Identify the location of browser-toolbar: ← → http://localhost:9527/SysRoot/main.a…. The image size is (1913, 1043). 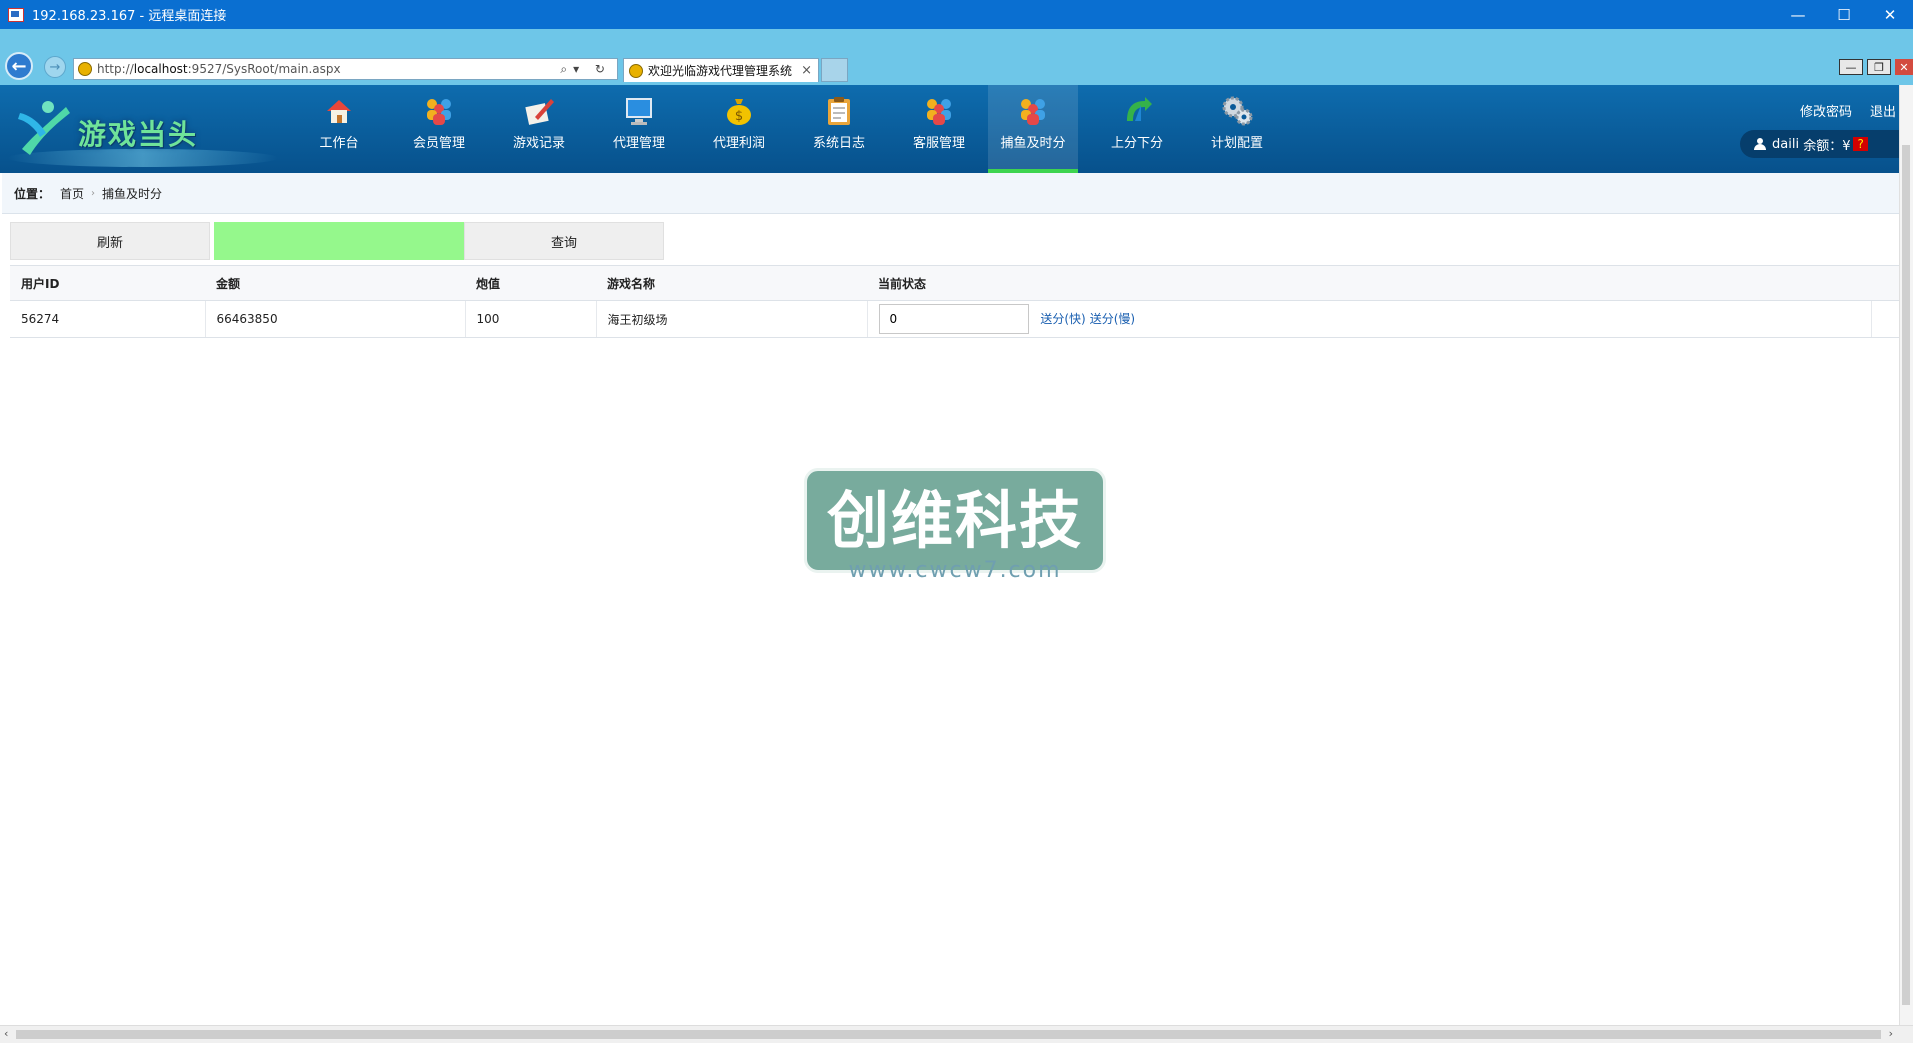
(956, 67).